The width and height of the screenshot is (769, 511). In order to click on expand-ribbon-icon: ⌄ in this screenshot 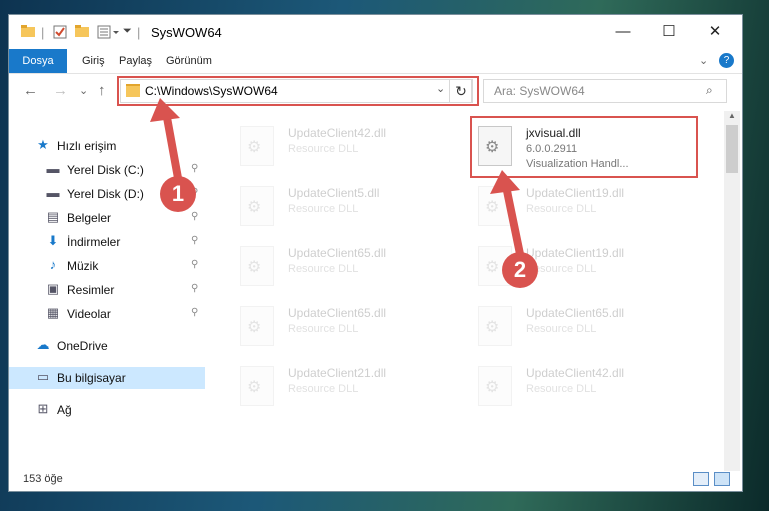, I will do `click(703, 61)`.